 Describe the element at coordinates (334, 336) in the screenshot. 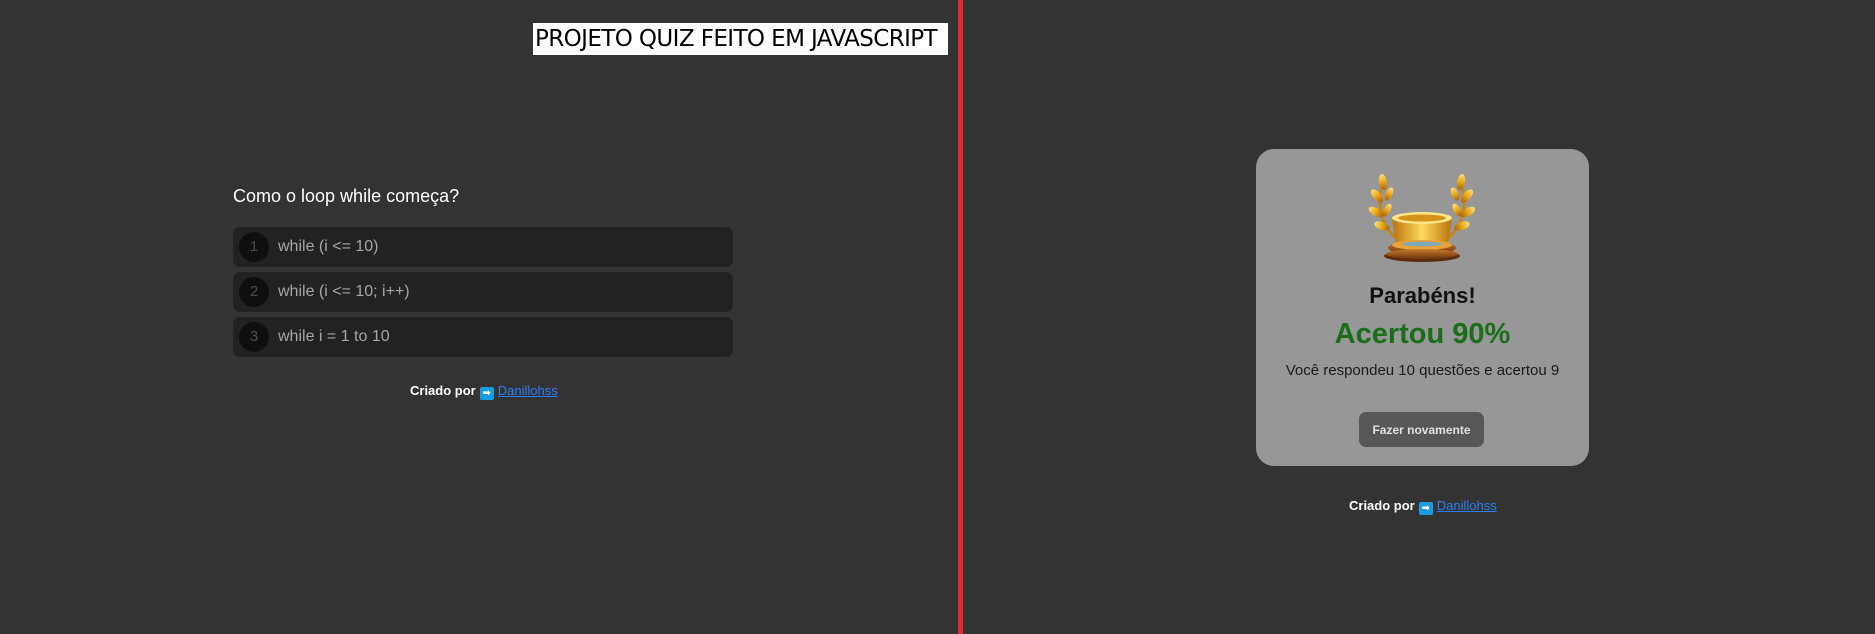

I see `answer-label: while i = 1 to 10` at that location.